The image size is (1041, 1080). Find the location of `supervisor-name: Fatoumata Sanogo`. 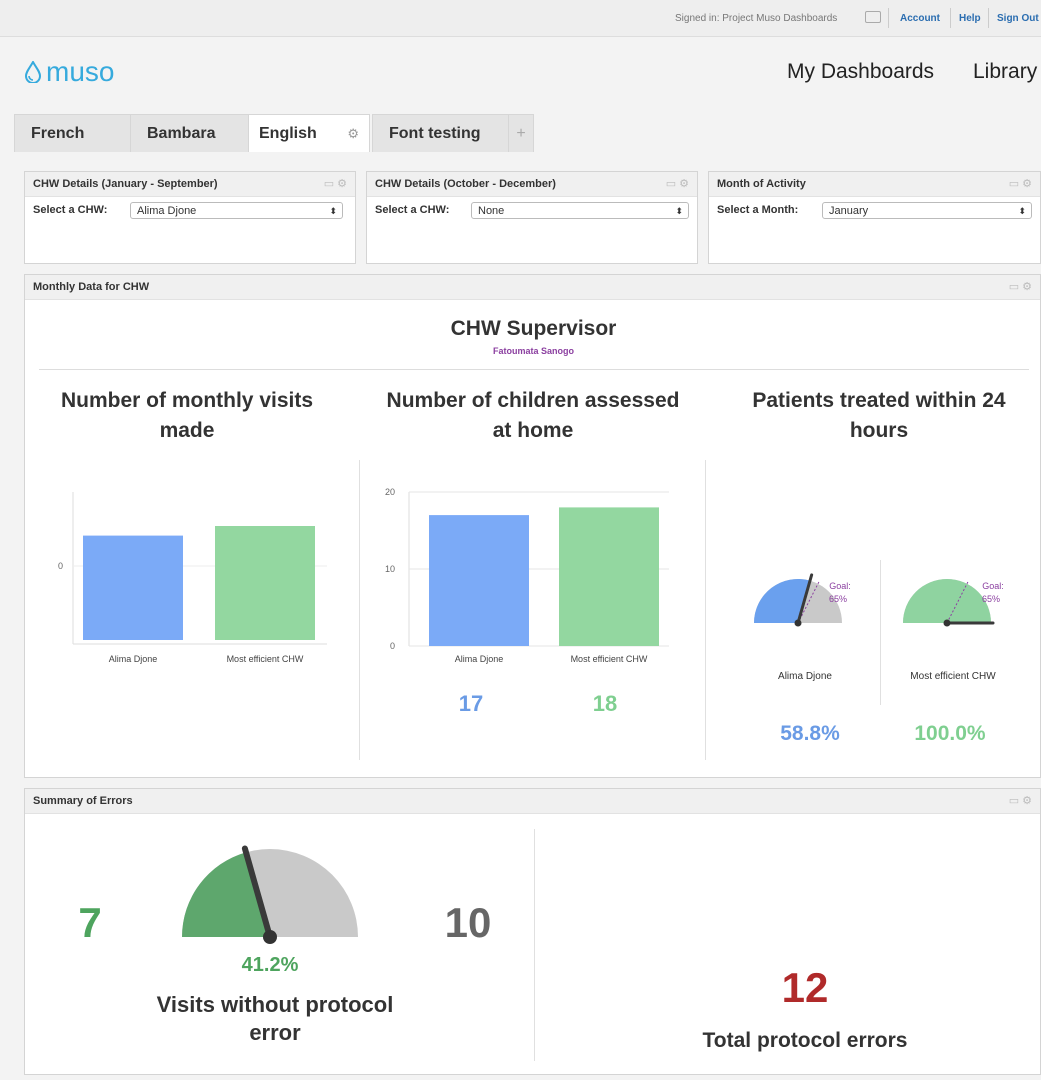

supervisor-name: Fatoumata Sanogo is located at coordinates (533, 351).